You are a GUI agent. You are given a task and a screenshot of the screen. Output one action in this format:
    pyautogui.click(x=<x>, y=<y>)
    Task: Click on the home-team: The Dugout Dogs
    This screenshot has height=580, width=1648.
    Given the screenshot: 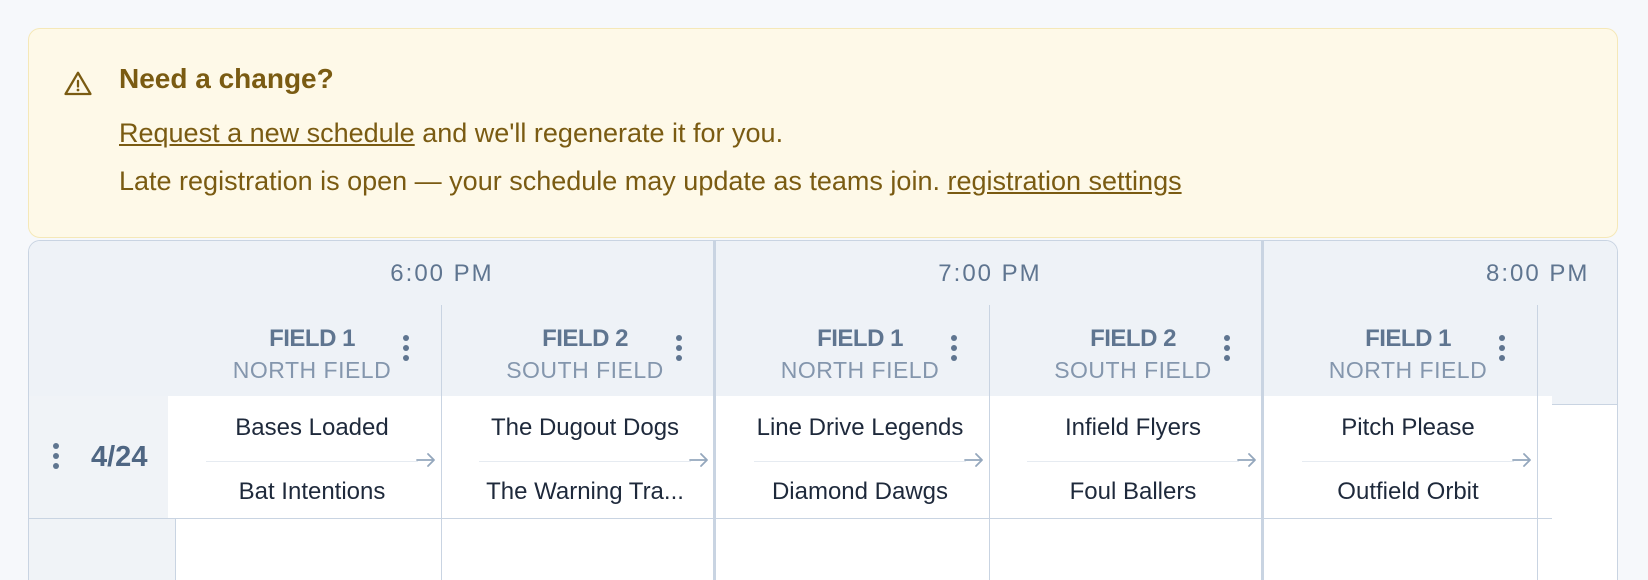 What is the action you would take?
    pyautogui.click(x=585, y=427)
    